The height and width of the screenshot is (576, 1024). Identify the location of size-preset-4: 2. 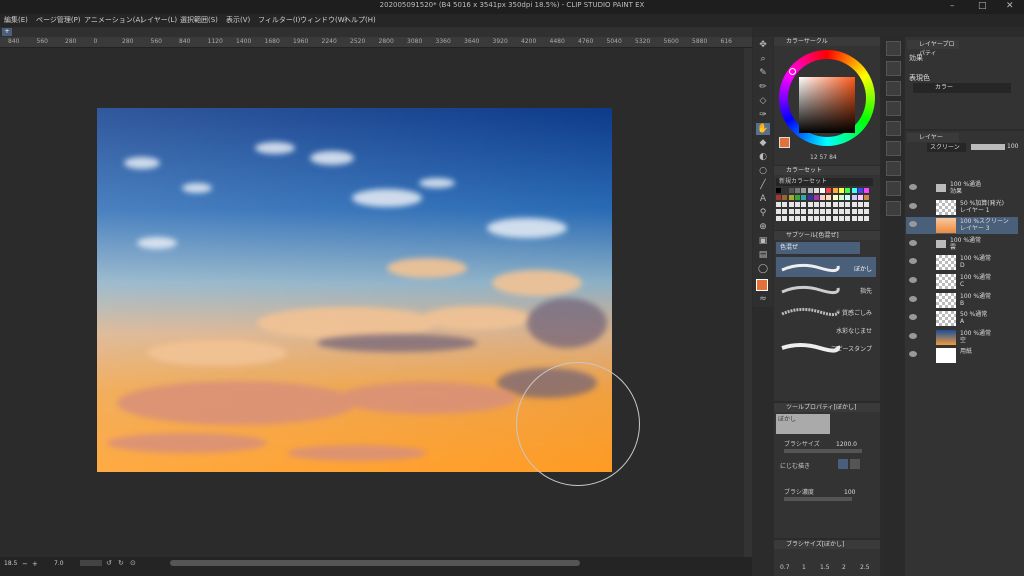
(844, 567).